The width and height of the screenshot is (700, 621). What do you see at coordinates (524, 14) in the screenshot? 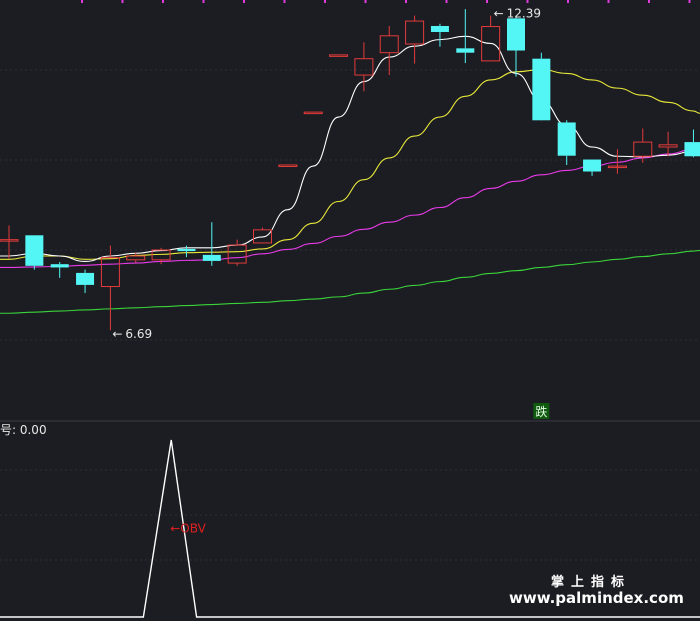
I see `high-price-label: 12.39` at bounding box center [524, 14].